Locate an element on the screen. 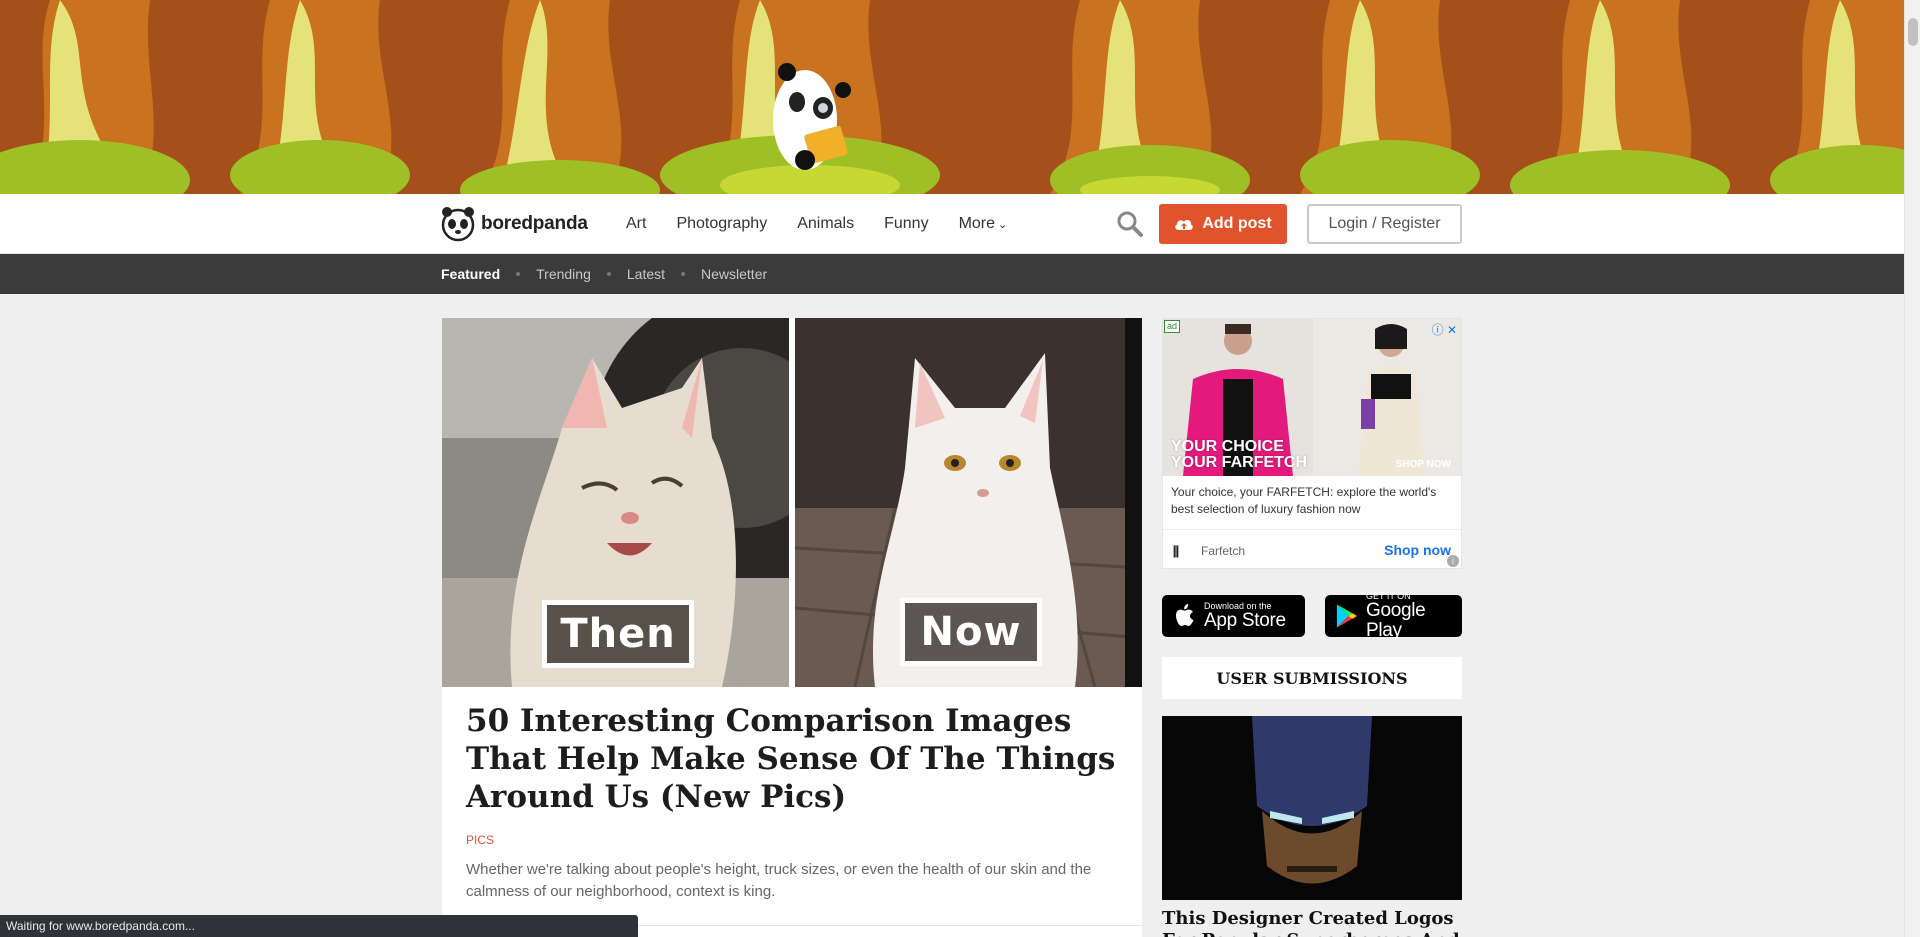  then-label: Then is located at coordinates (618, 634).